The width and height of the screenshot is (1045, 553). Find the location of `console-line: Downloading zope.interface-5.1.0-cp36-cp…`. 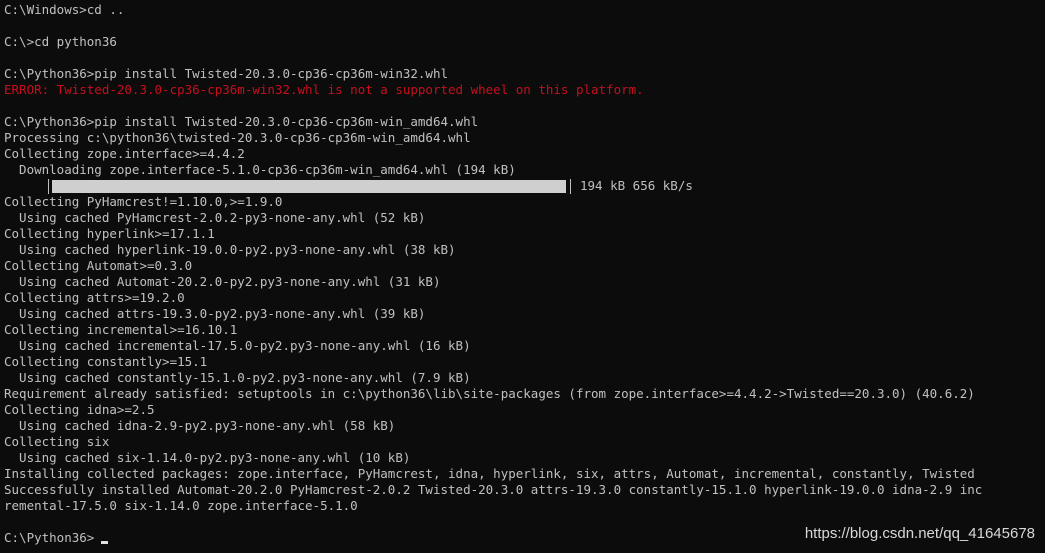

console-line: Downloading zope.interface-5.1.0-cp36-cp… is located at coordinates (260, 169).